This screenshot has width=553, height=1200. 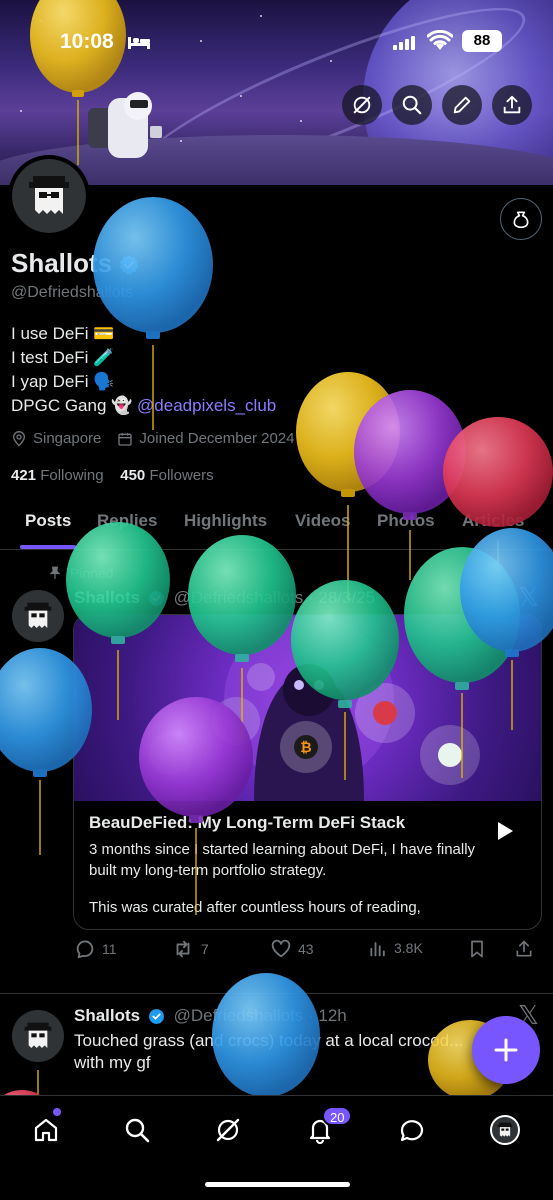 I want to click on share-icon, so click(x=512, y=104).